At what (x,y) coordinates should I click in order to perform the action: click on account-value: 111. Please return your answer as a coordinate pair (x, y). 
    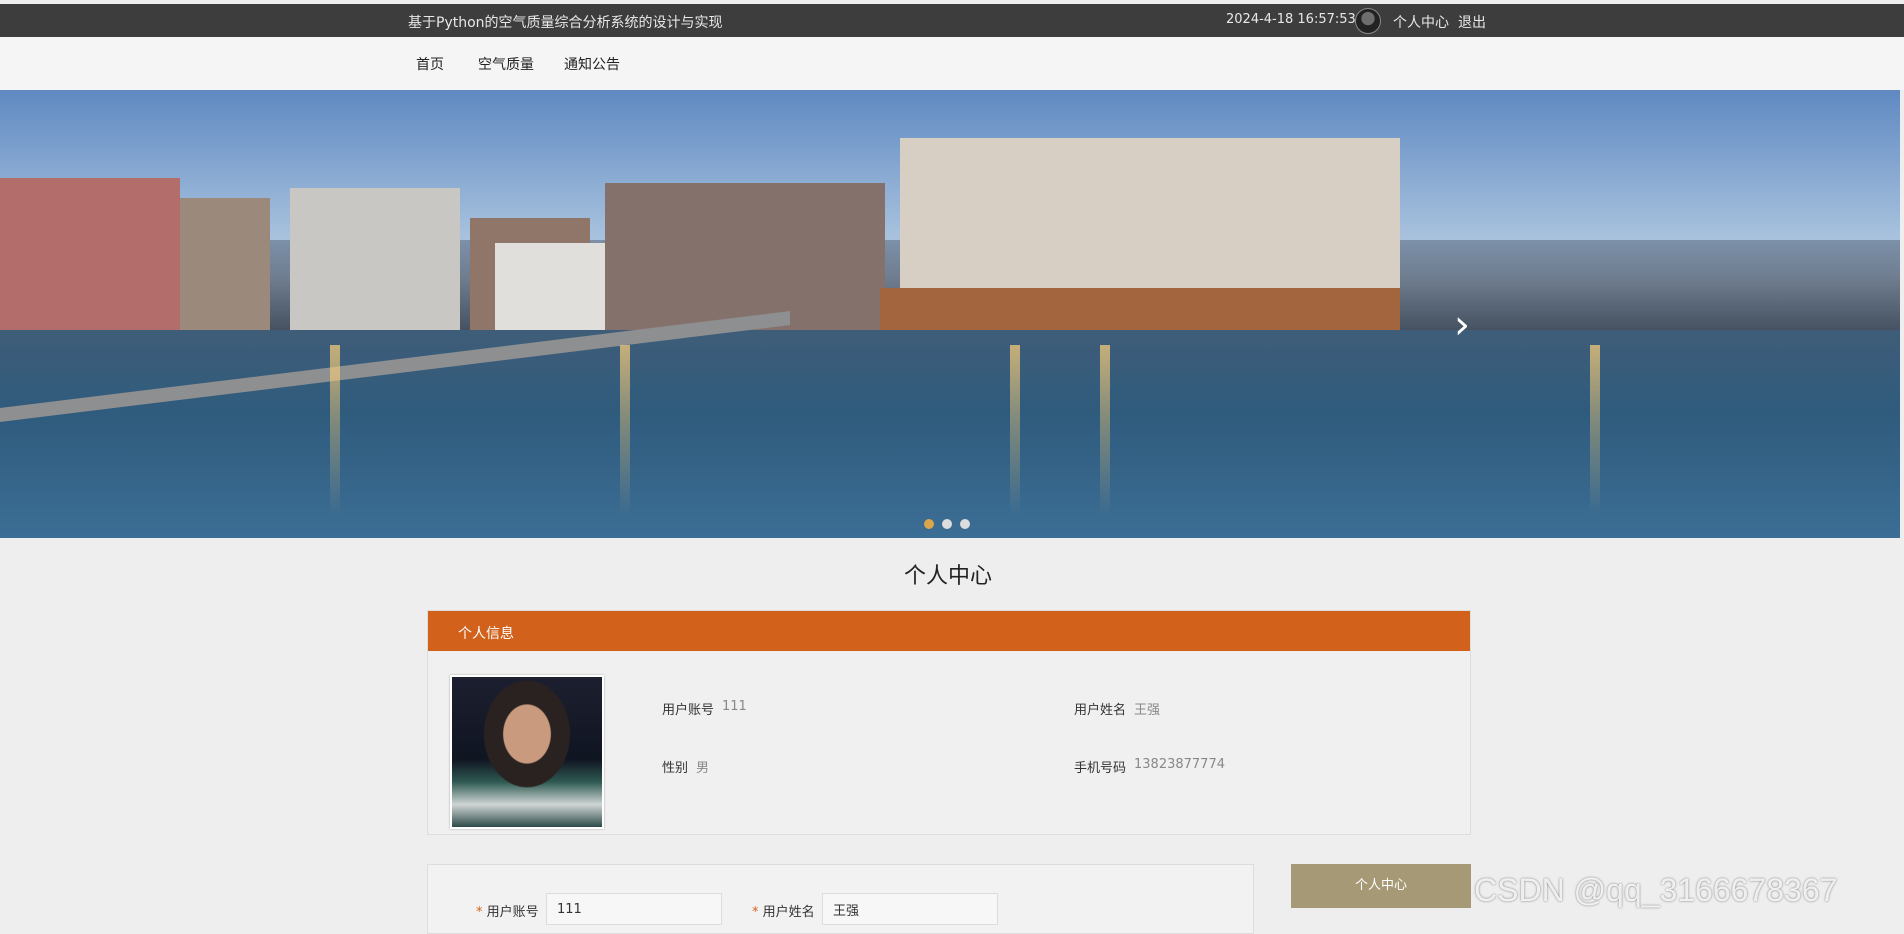
    Looking at the image, I should click on (734, 706).